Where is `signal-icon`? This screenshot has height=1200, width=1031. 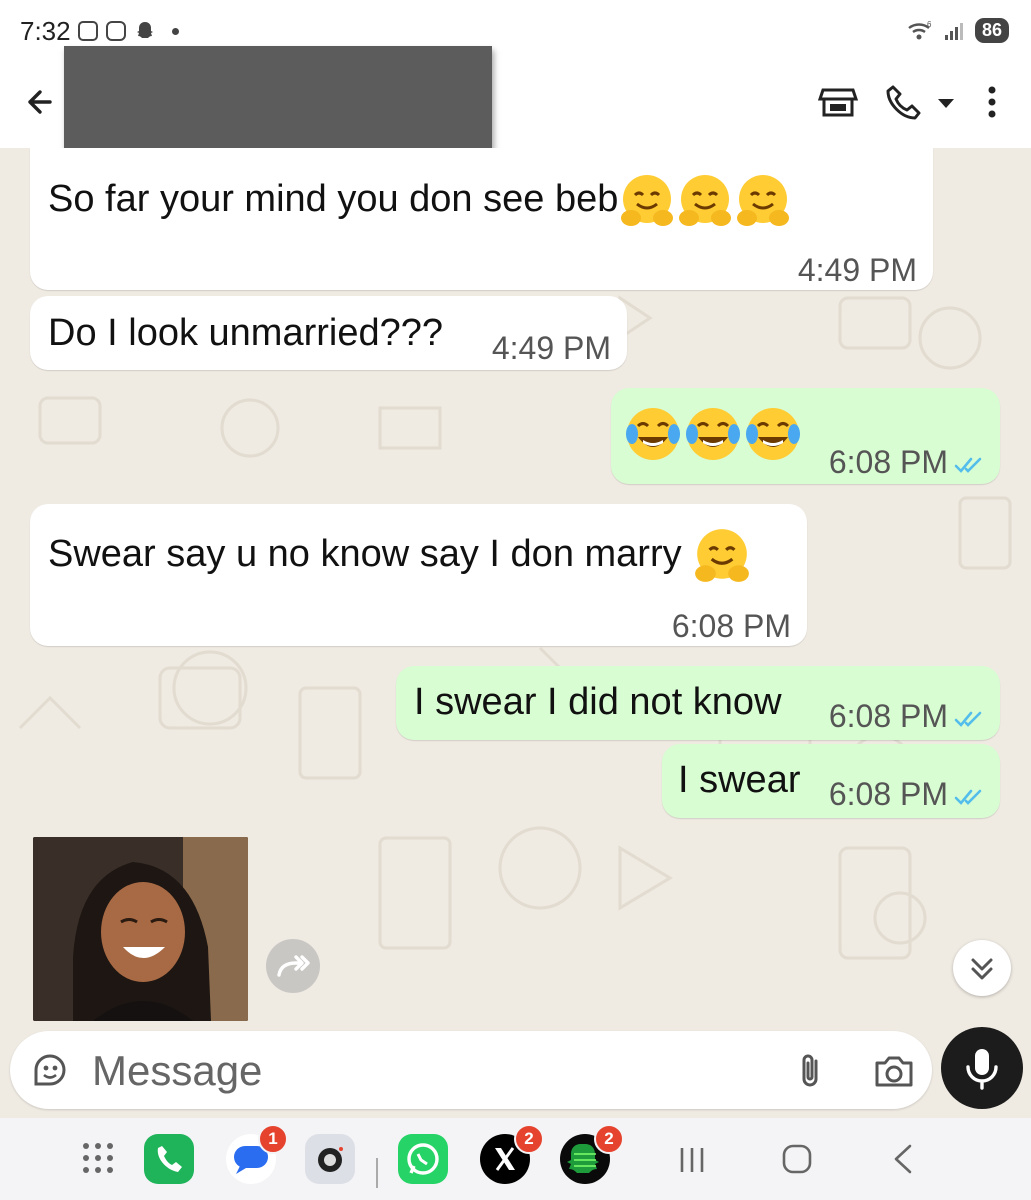 signal-icon is located at coordinates (953, 31).